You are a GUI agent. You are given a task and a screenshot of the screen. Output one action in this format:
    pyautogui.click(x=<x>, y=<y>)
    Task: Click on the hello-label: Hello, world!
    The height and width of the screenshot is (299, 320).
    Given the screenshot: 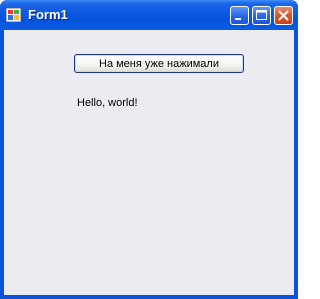 What is the action you would take?
    pyautogui.click(x=107, y=103)
    